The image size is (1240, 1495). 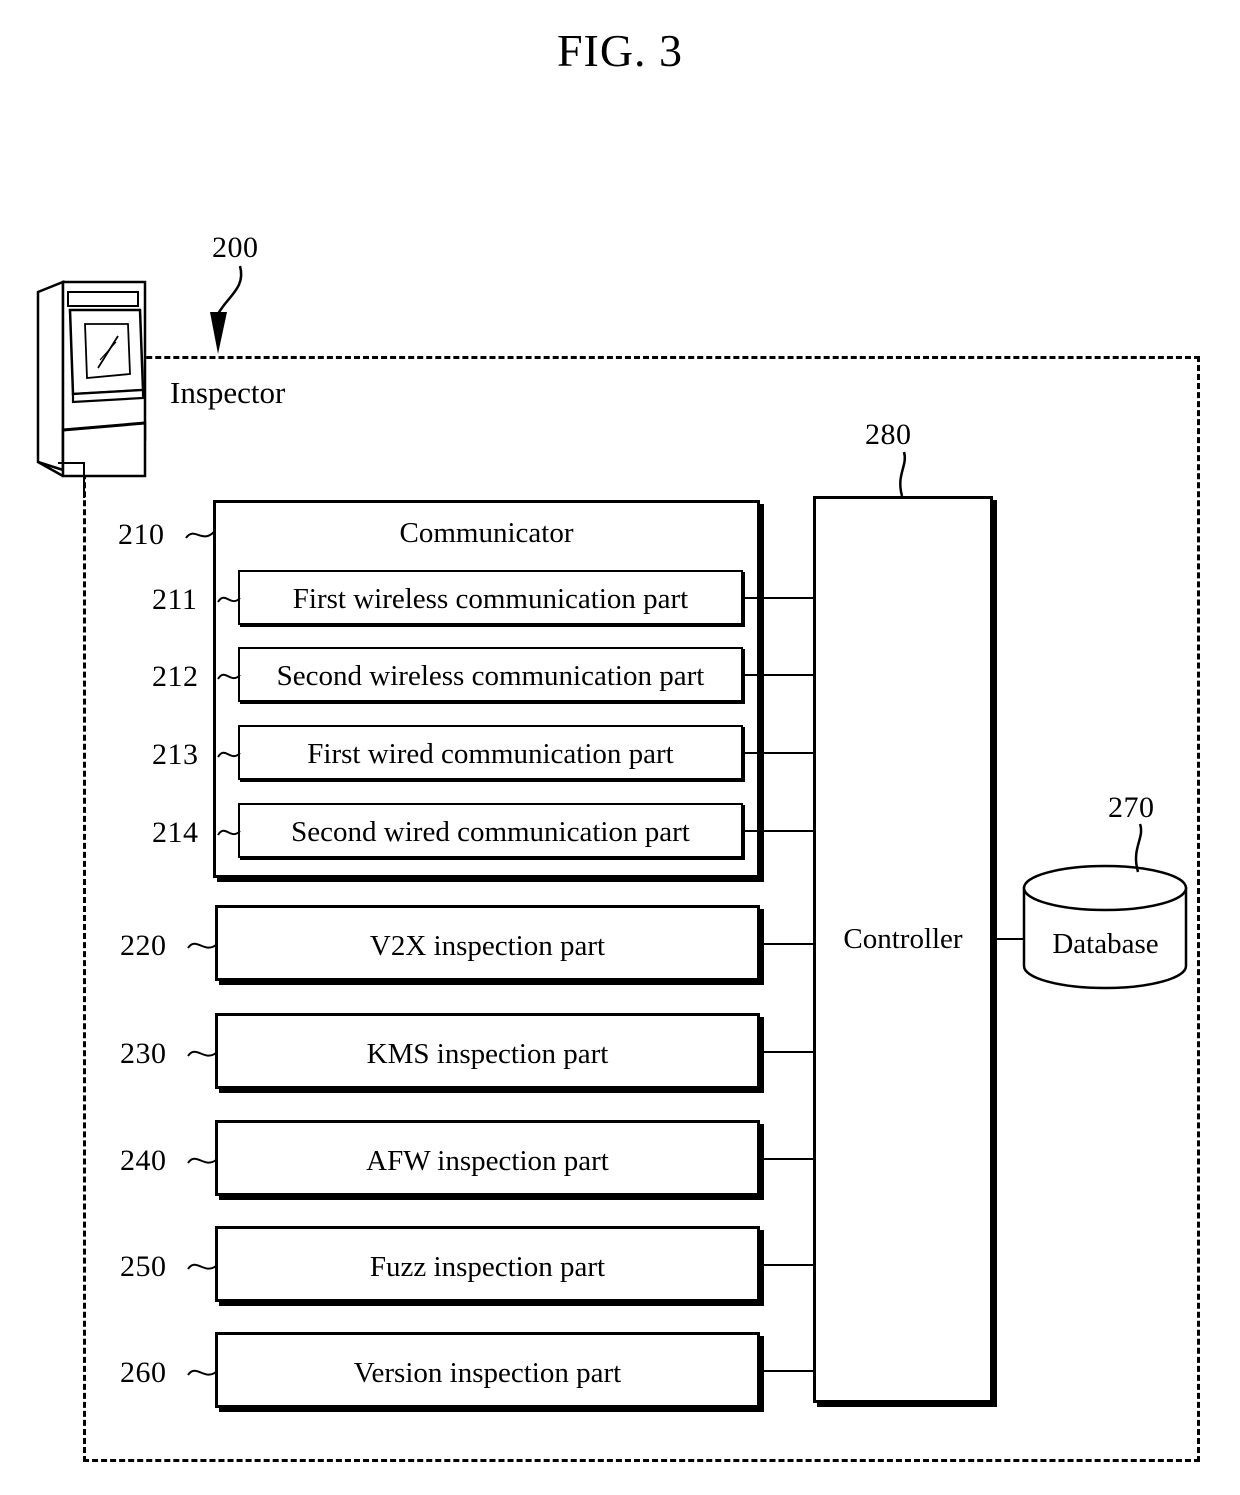 I want to click on ref-211: 211, so click(x=175, y=599).